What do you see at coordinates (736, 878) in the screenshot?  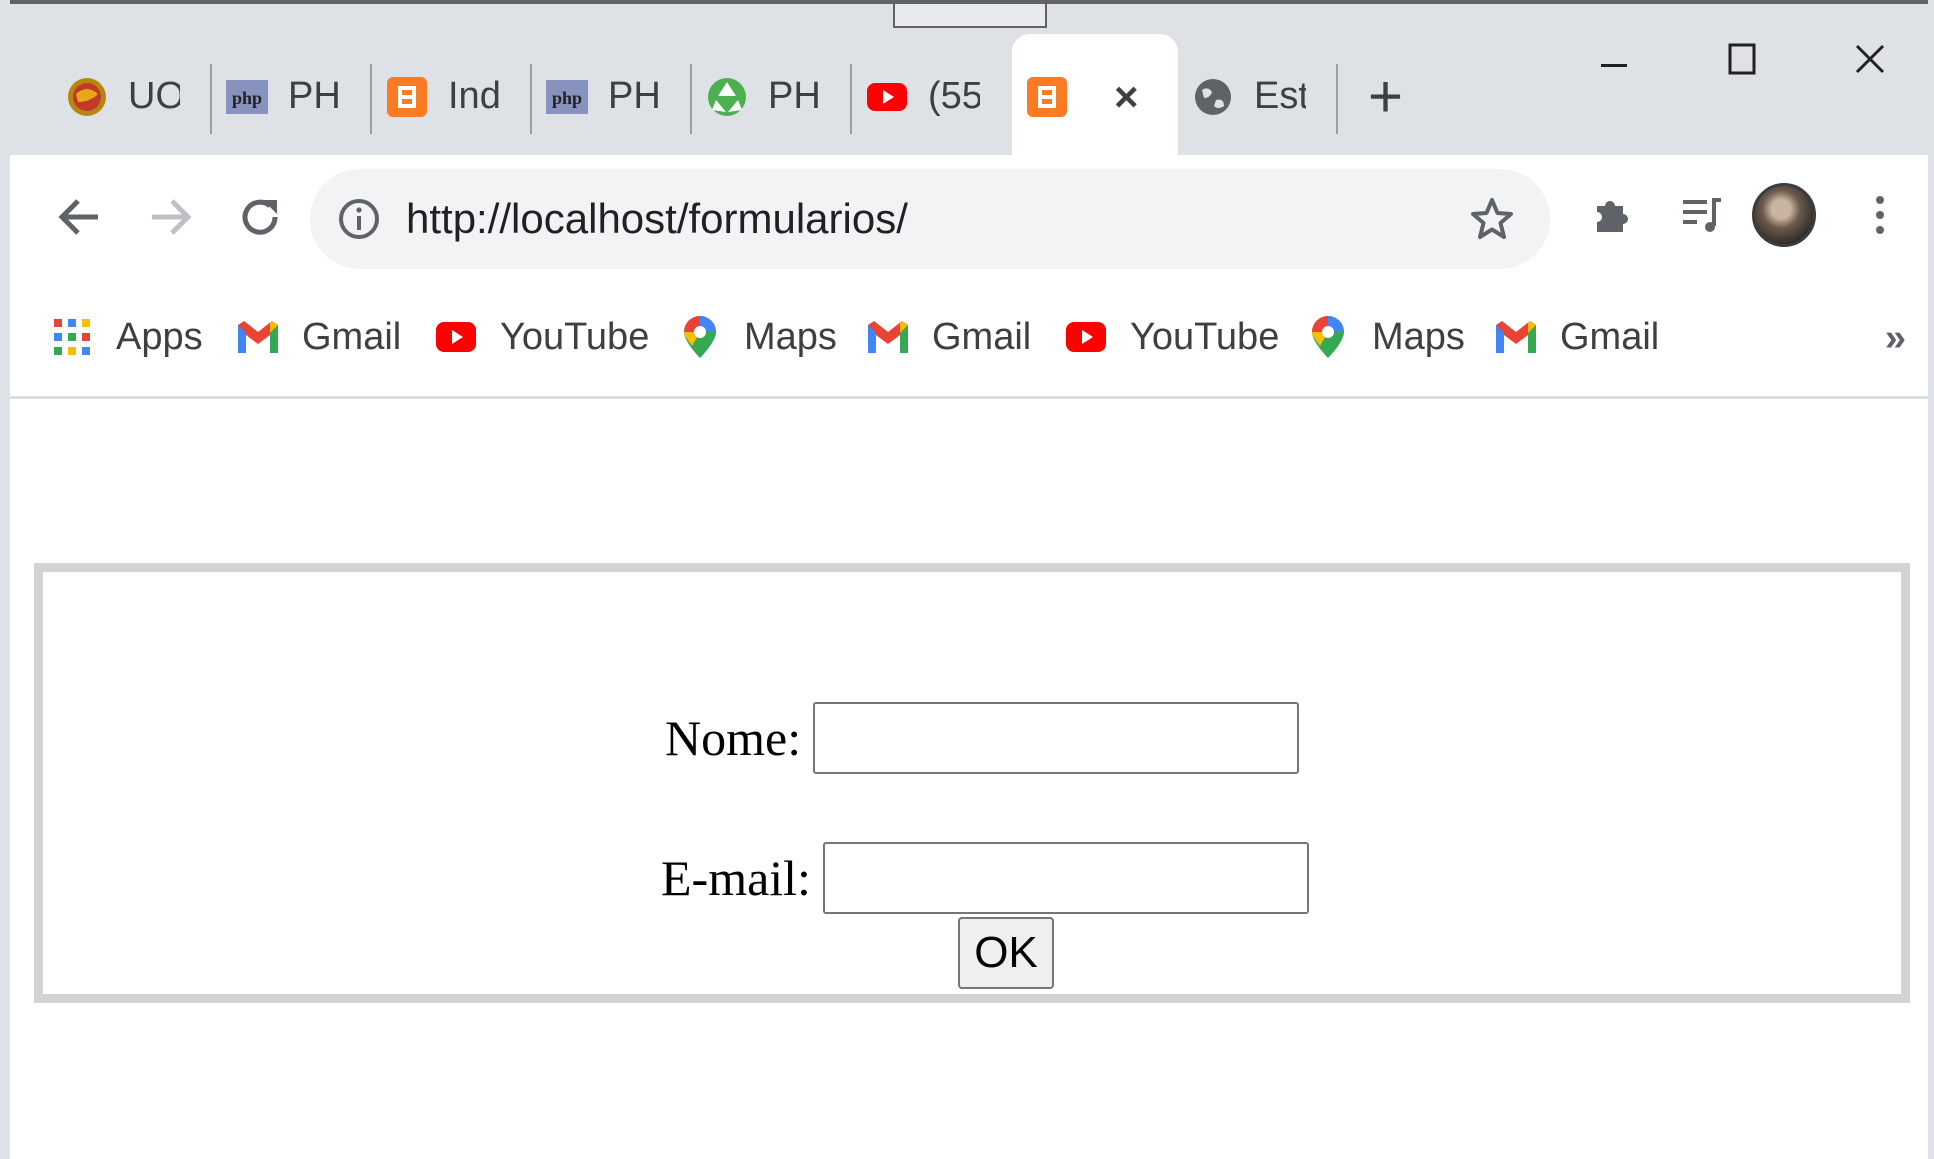 I see `email-label: E-mail:` at bounding box center [736, 878].